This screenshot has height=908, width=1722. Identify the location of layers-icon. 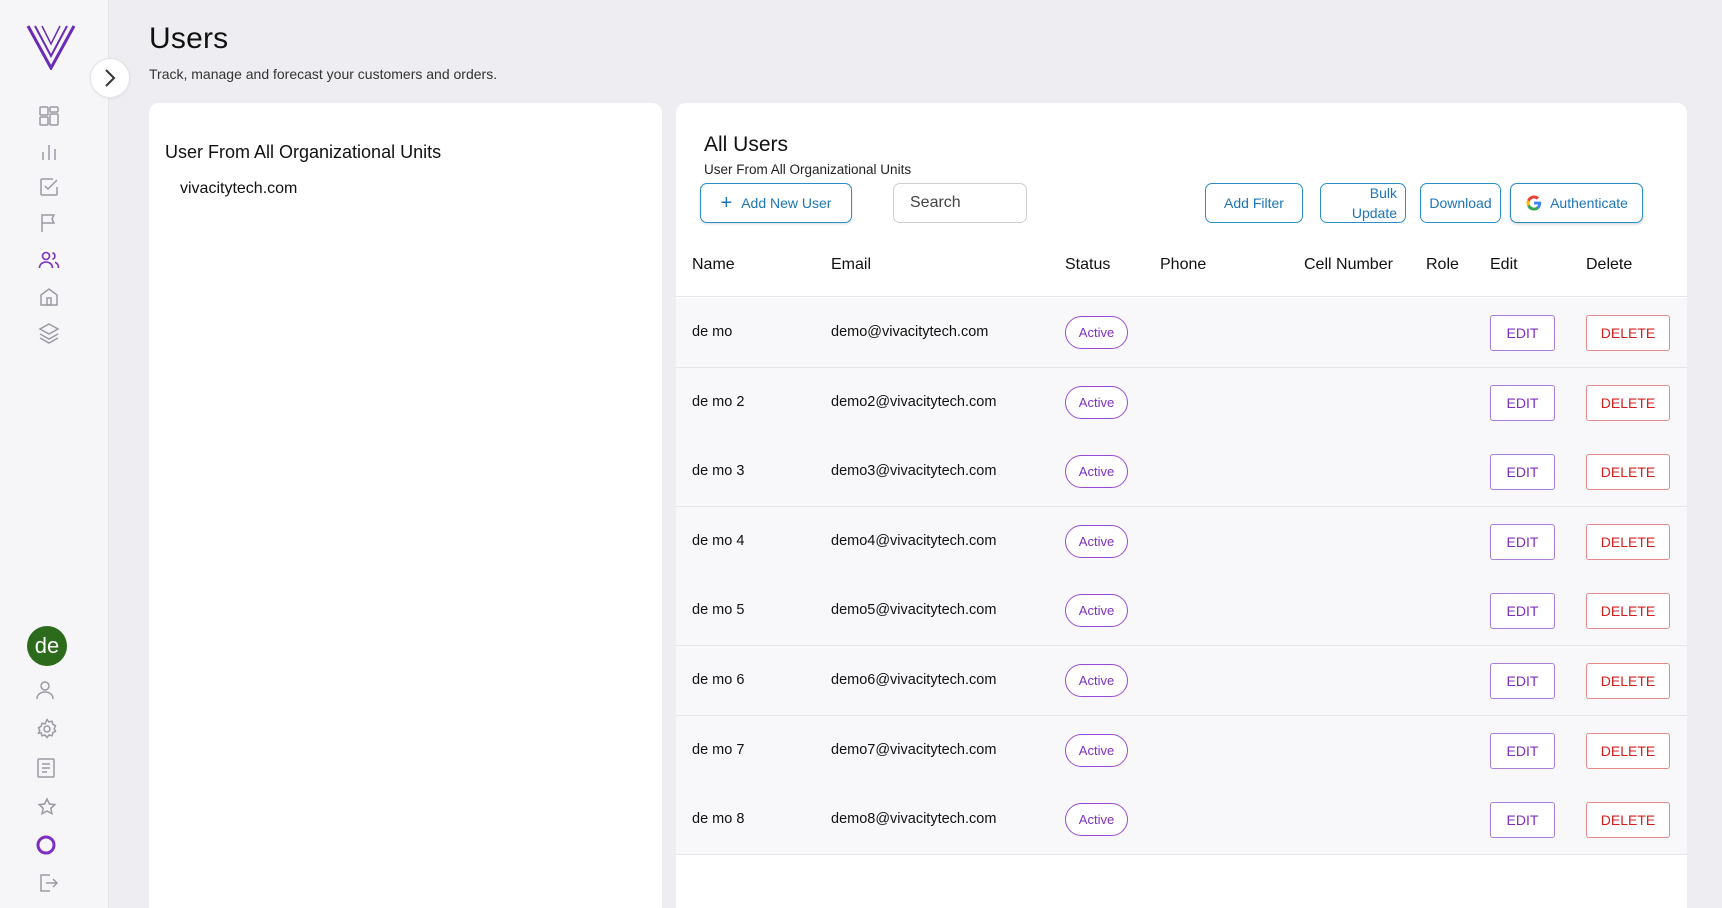
(49, 333).